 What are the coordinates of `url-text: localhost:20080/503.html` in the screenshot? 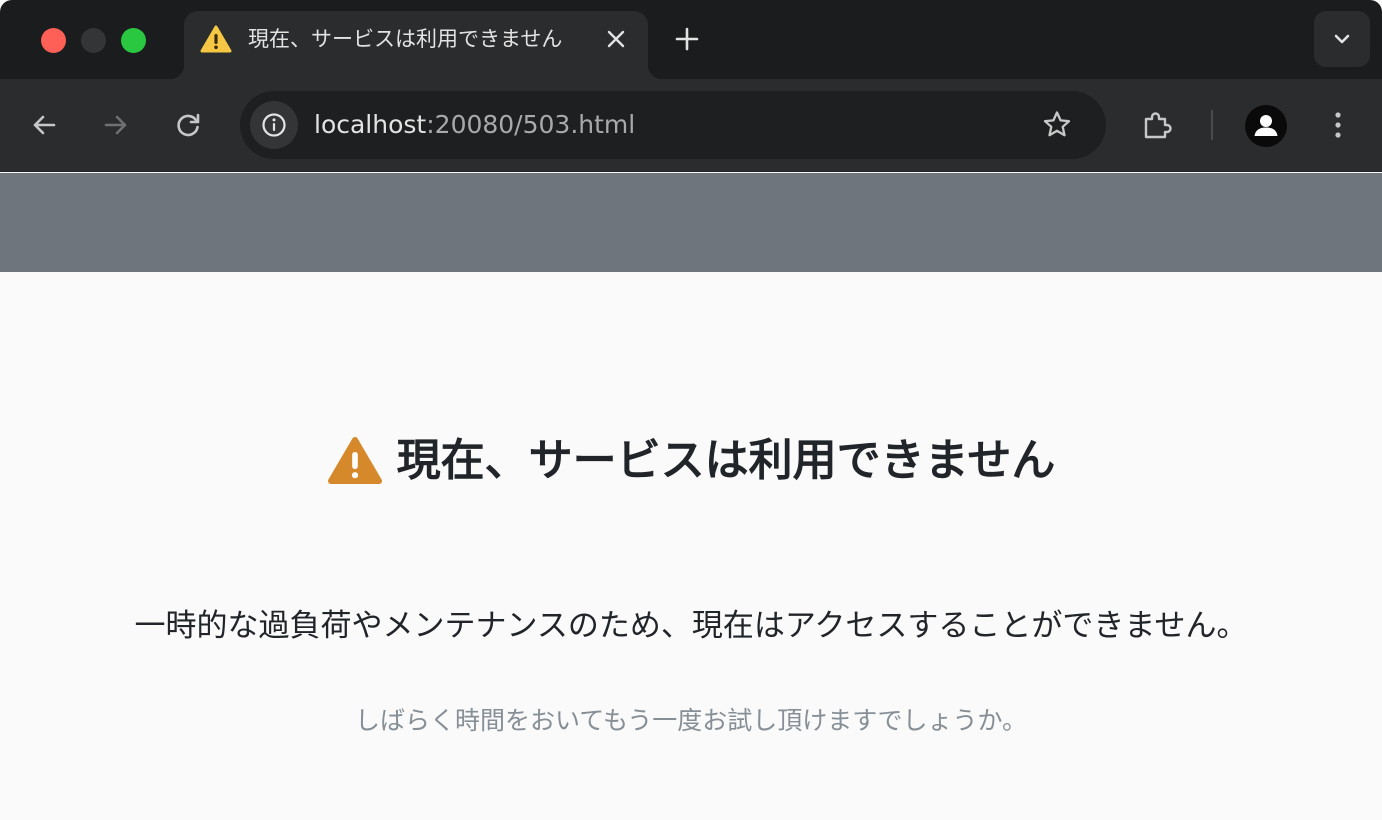 It's located at (474, 125).